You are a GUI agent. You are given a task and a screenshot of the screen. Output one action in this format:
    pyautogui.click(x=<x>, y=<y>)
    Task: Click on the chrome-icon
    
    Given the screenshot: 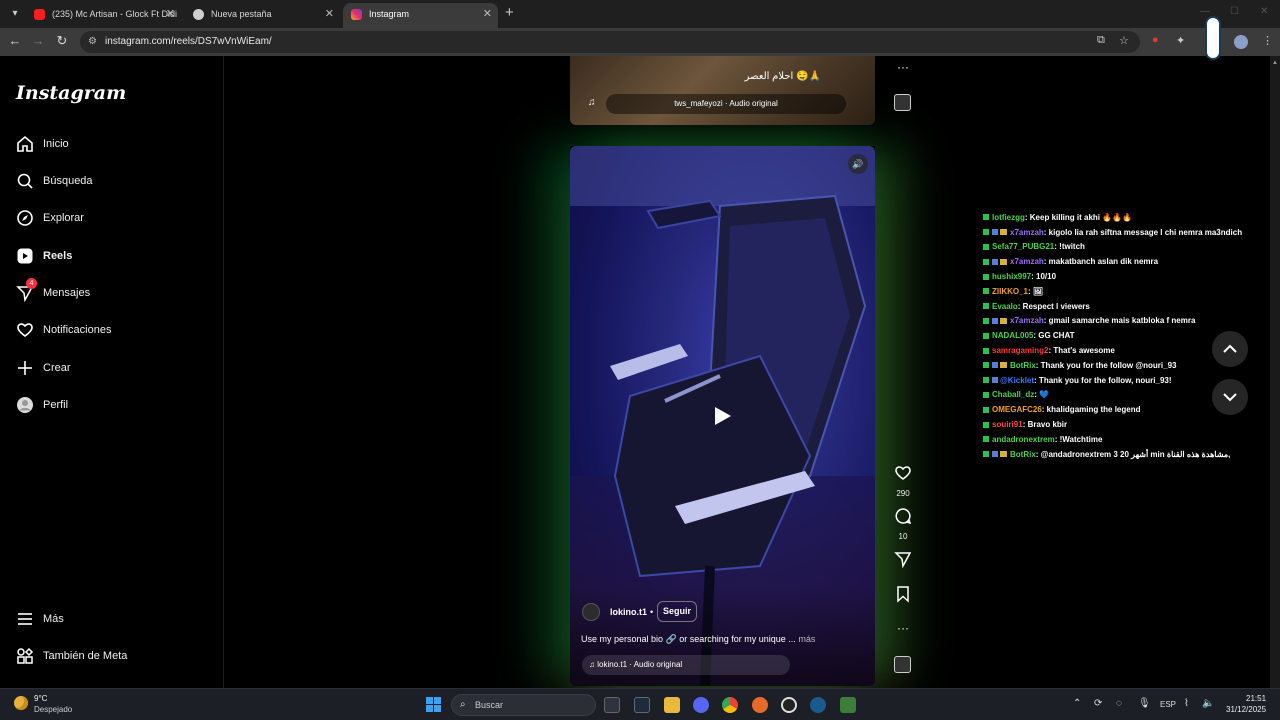 What is the action you would take?
    pyautogui.click(x=730, y=705)
    